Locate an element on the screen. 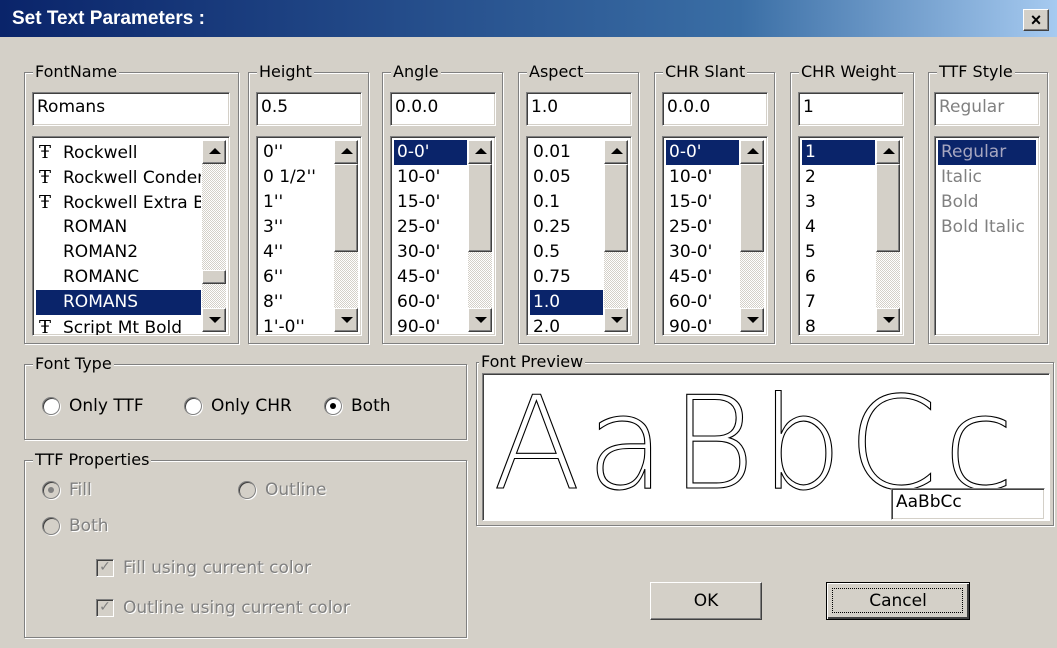 The image size is (1057, 648). outline-current-color-checkbox: ✓ Outline using current color is located at coordinates (223, 608).